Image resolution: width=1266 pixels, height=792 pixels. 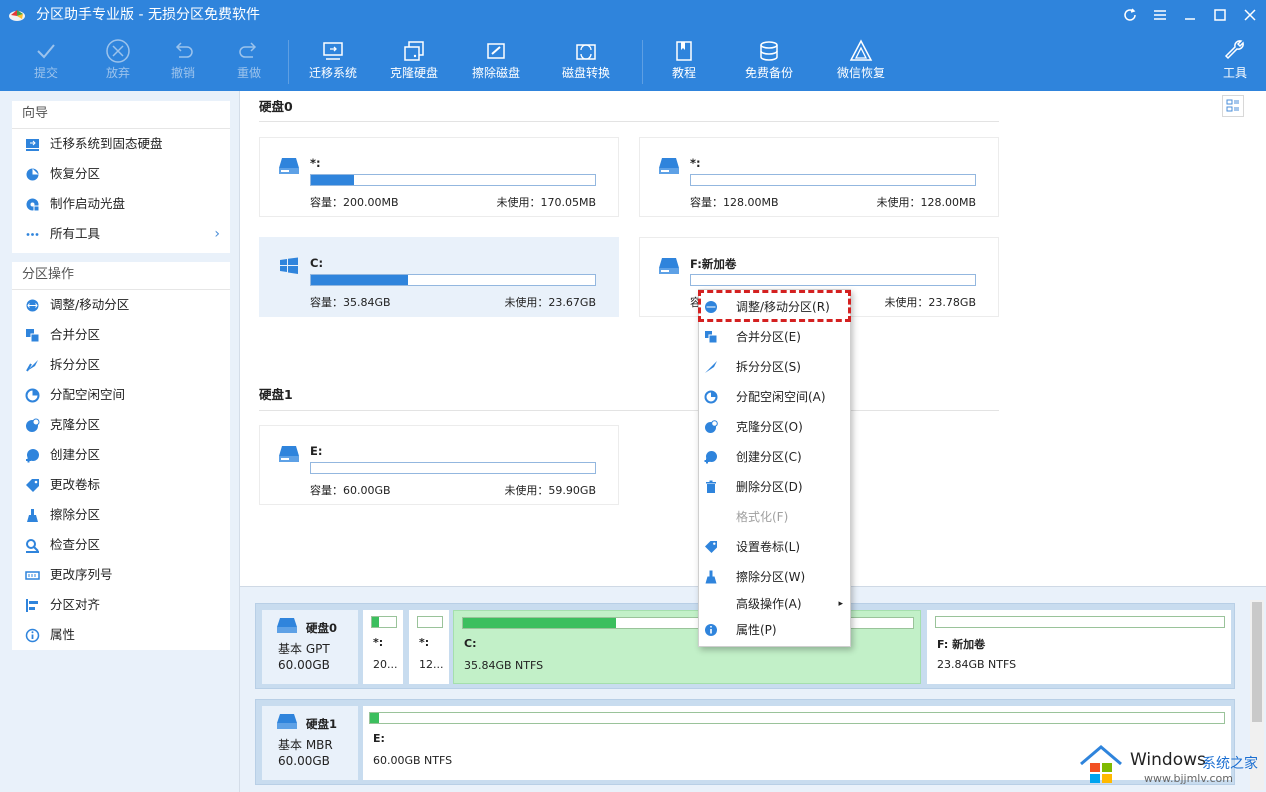 What do you see at coordinates (769, 60) in the screenshot?
I see `free-backup-button: 免费备份` at bounding box center [769, 60].